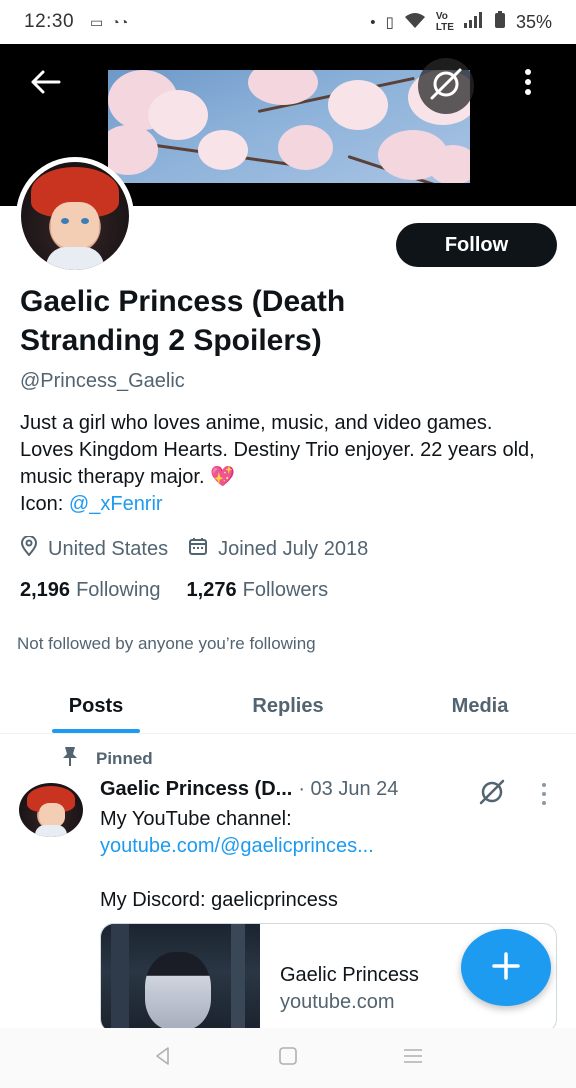 The height and width of the screenshot is (1088, 576). What do you see at coordinates (180, 978) in the screenshot?
I see `card-thumbnail` at bounding box center [180, 978].